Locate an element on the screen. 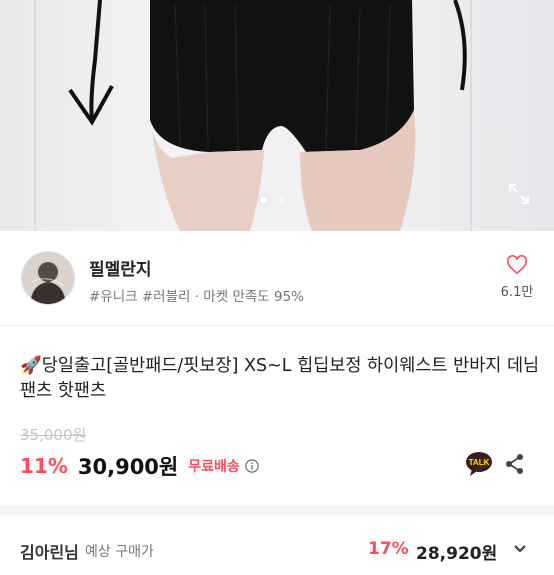 This screenshot has width=554, height=575. price-row: 11% 30,900원 무료배송 is located at coordinates (139, 466).